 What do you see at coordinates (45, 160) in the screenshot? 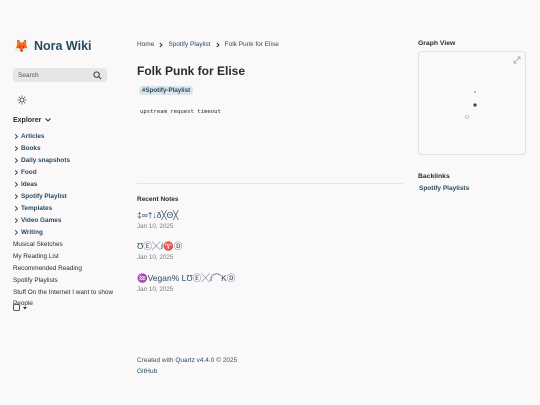
I see `folder-label: Daily snapshots` at bounding box center [45, 160].